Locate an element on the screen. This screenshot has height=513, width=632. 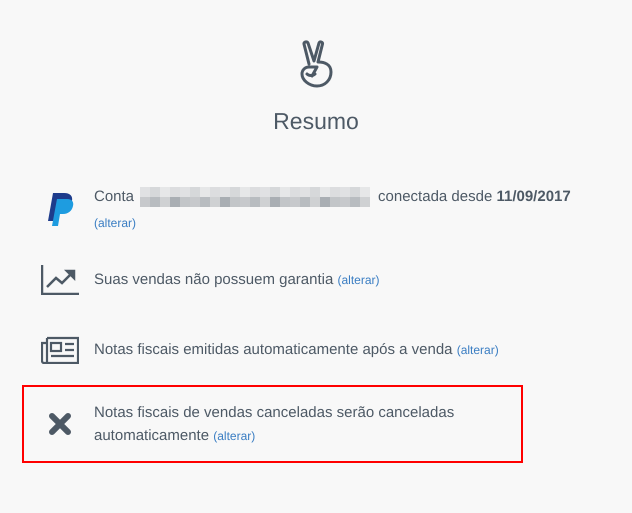
summary-text: Notas fiscais emitidas automaticamente após a venda (alterar) is located at coordinates (296, 350).